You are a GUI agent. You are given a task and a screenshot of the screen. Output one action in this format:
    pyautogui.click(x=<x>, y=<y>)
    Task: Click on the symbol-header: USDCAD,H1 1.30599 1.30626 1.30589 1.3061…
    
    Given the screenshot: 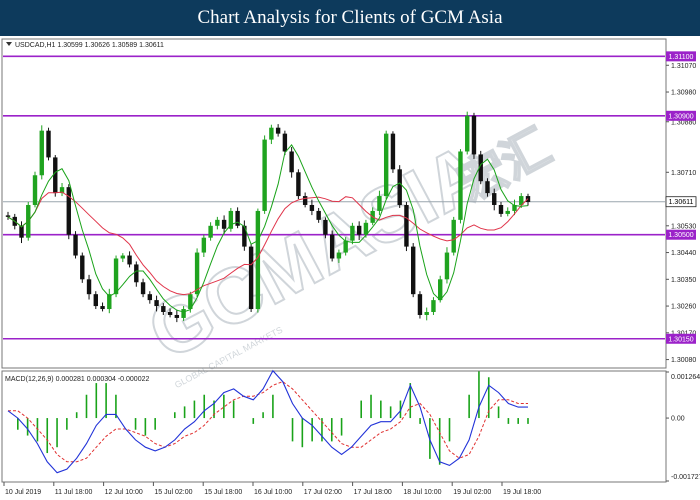 What is the action you would take?
    pyautogui.click(x=85, y=45)
    